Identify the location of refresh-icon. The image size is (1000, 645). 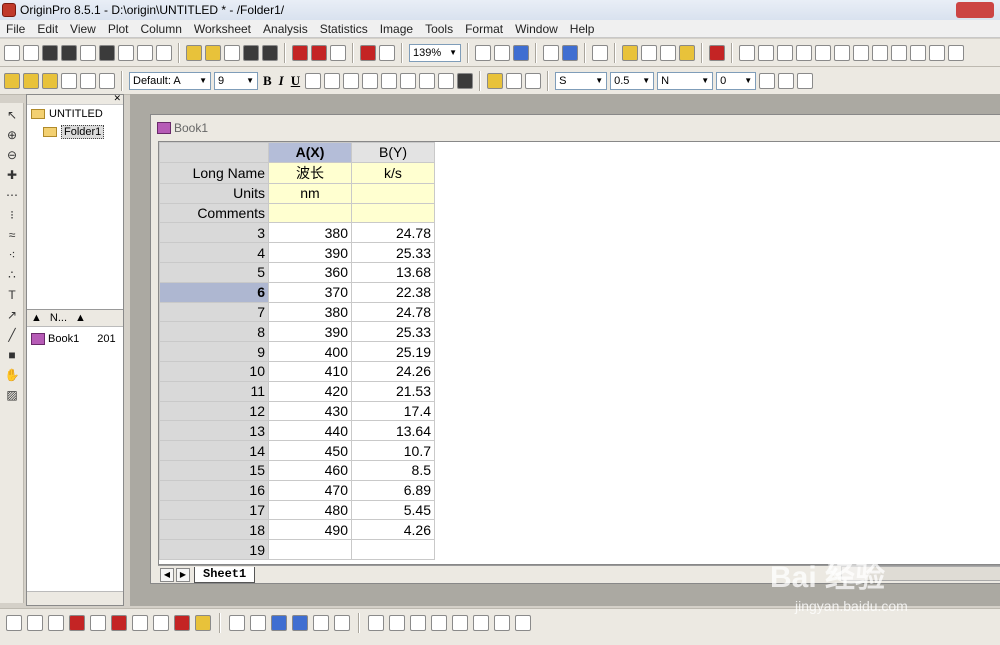
(551, 52).